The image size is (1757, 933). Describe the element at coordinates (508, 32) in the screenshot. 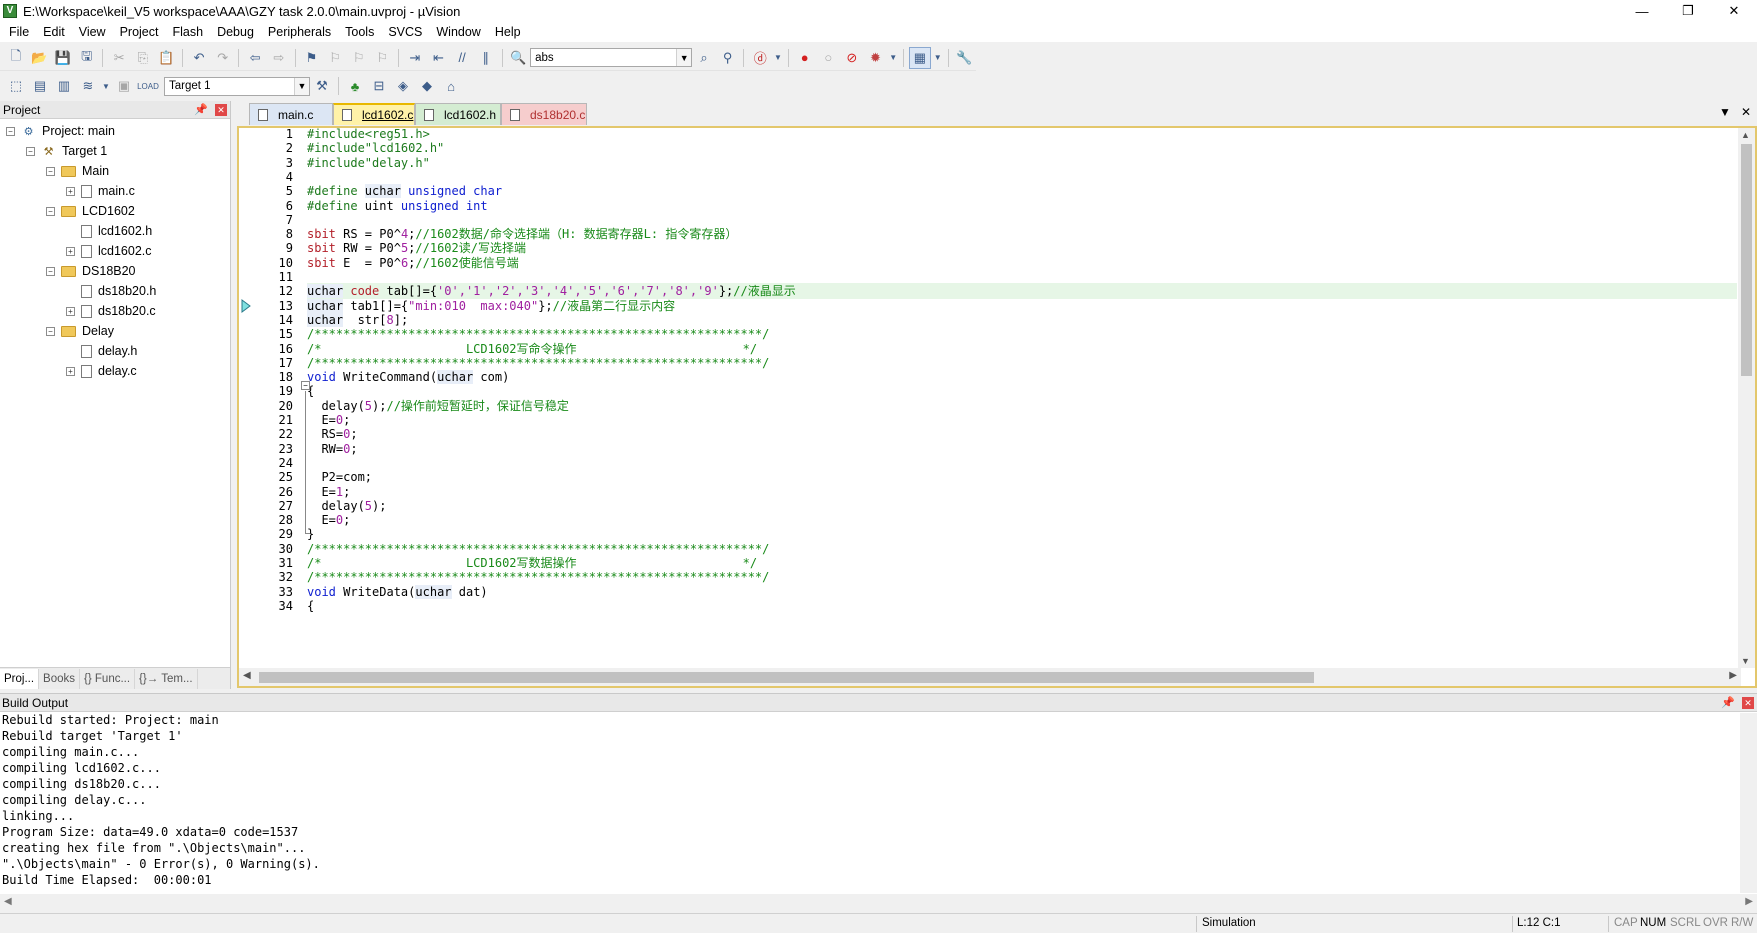

I see `menu-help: Help` at that location.